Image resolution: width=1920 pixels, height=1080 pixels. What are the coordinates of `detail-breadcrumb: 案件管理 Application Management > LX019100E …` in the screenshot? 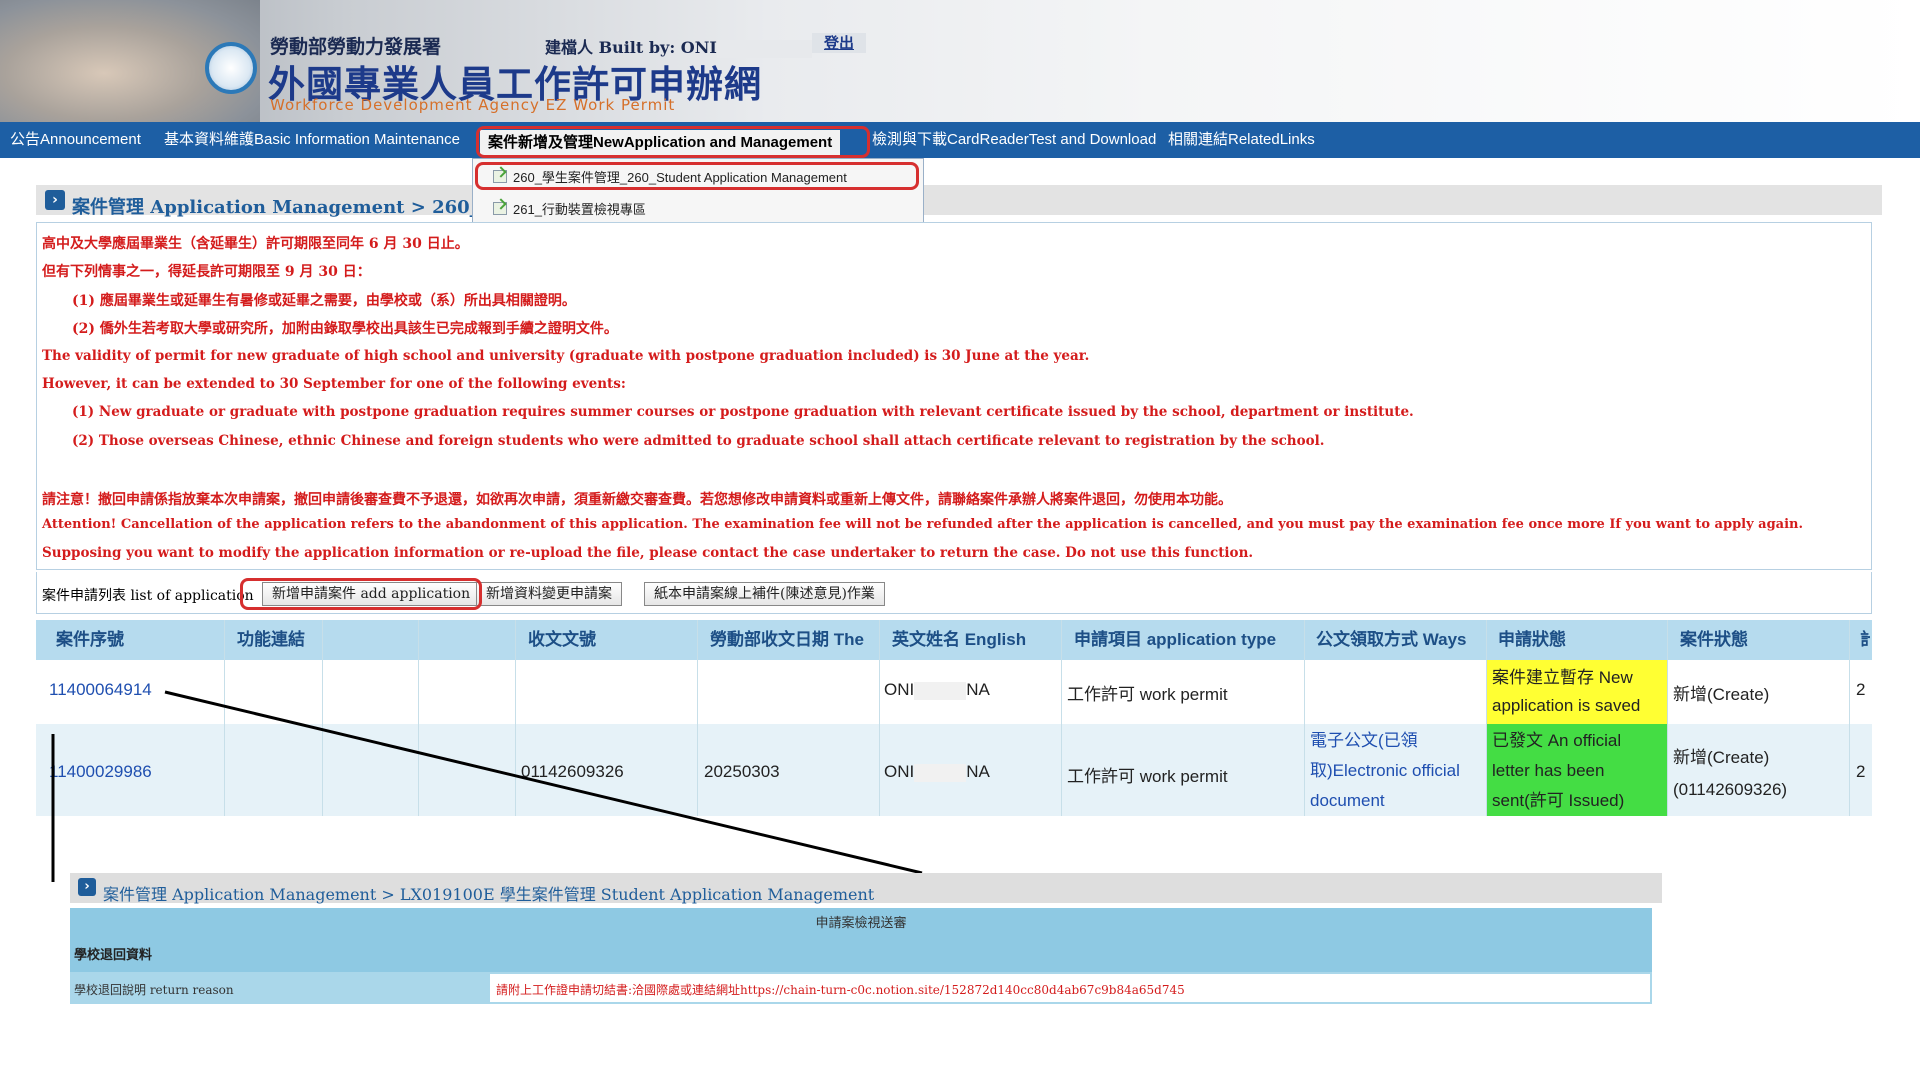 It's located at (489, 894).